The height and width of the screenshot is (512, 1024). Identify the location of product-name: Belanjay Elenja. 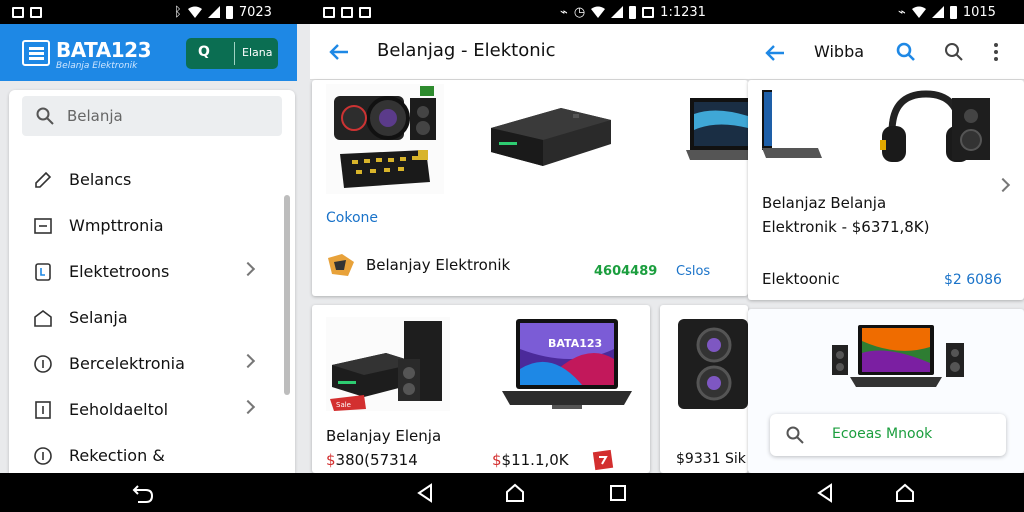
(384, 436).